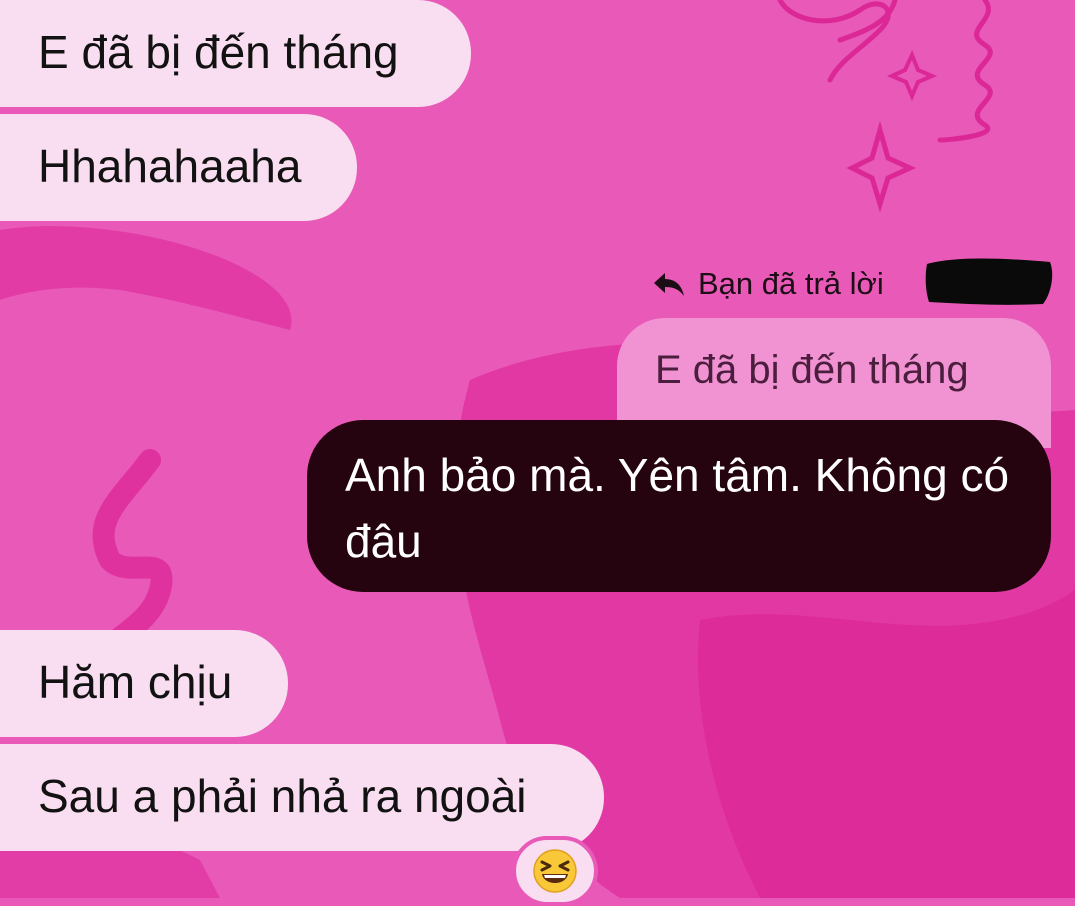 This screenshot has height=906, width=1075. I want to click on message-text: Hăm chịu, so click(135, 682).